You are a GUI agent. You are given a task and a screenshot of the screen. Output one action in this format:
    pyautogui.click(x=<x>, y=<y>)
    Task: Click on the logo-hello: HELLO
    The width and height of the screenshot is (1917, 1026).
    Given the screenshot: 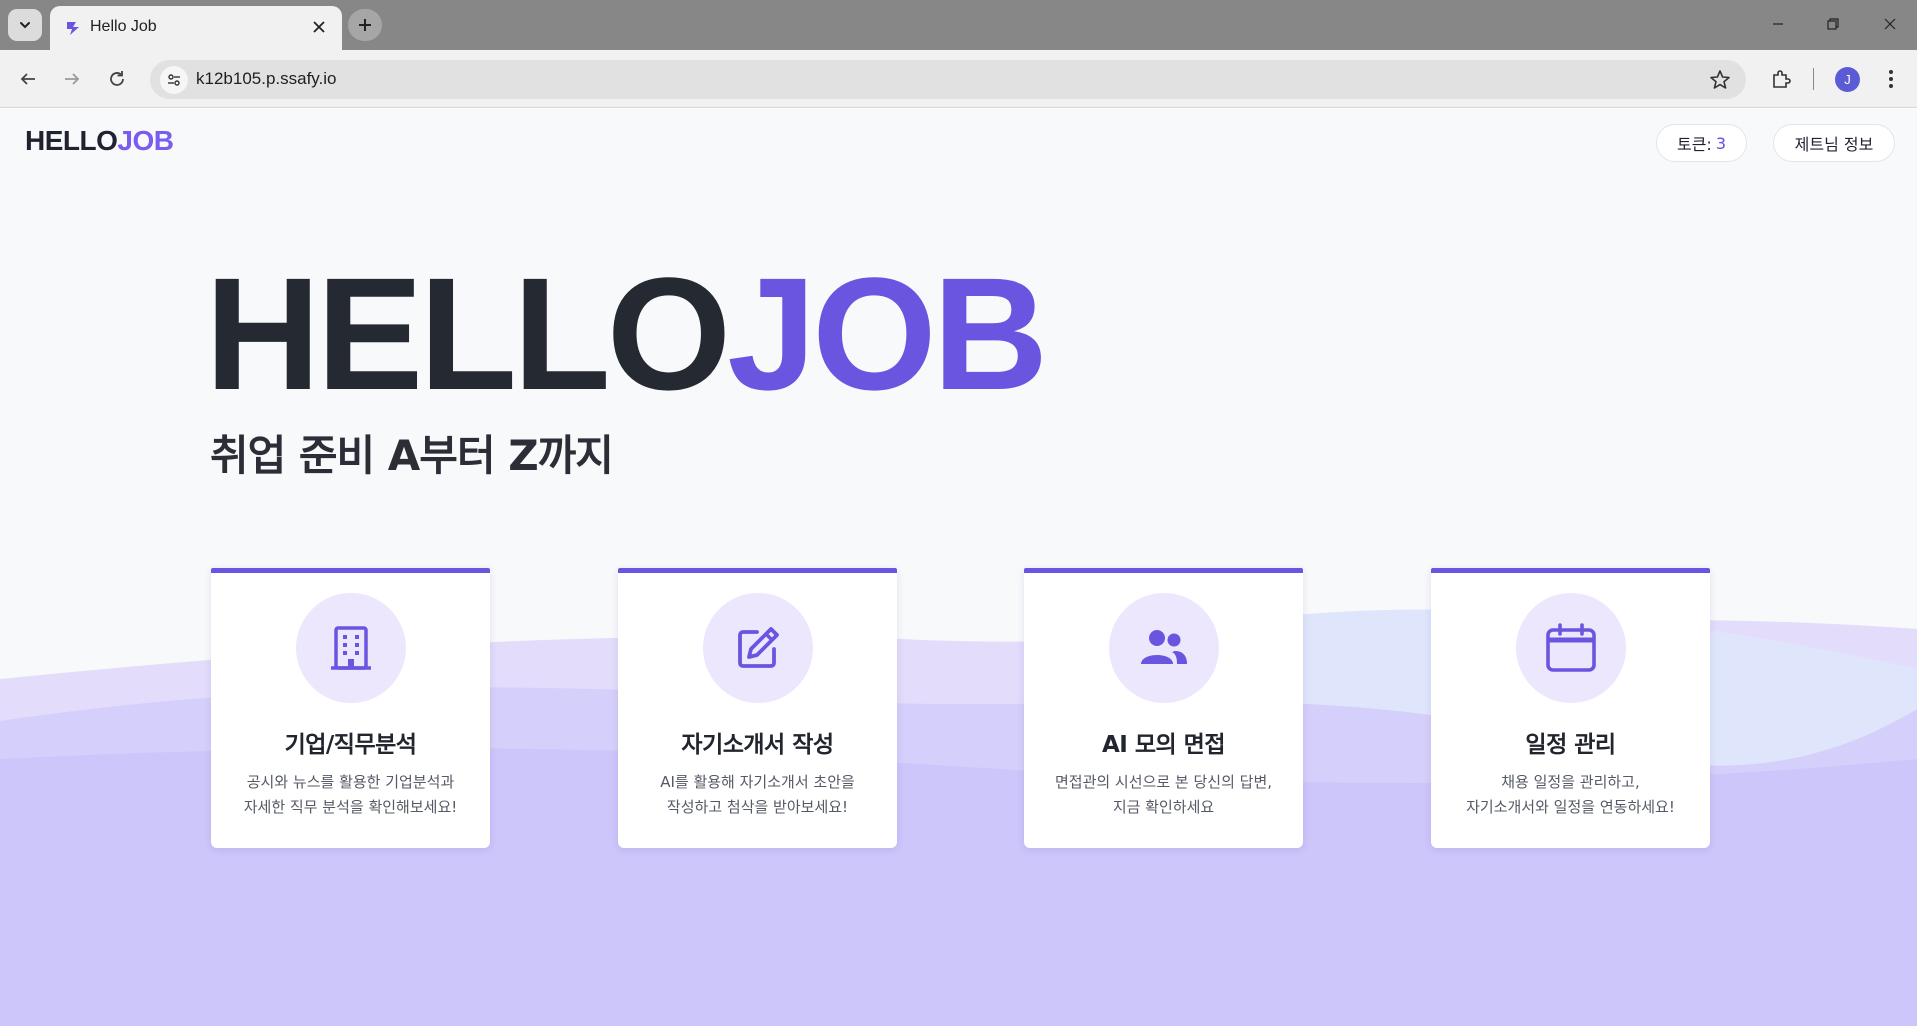 What is the action you would take?
    pyautogui.click(x=71, y=140)
    